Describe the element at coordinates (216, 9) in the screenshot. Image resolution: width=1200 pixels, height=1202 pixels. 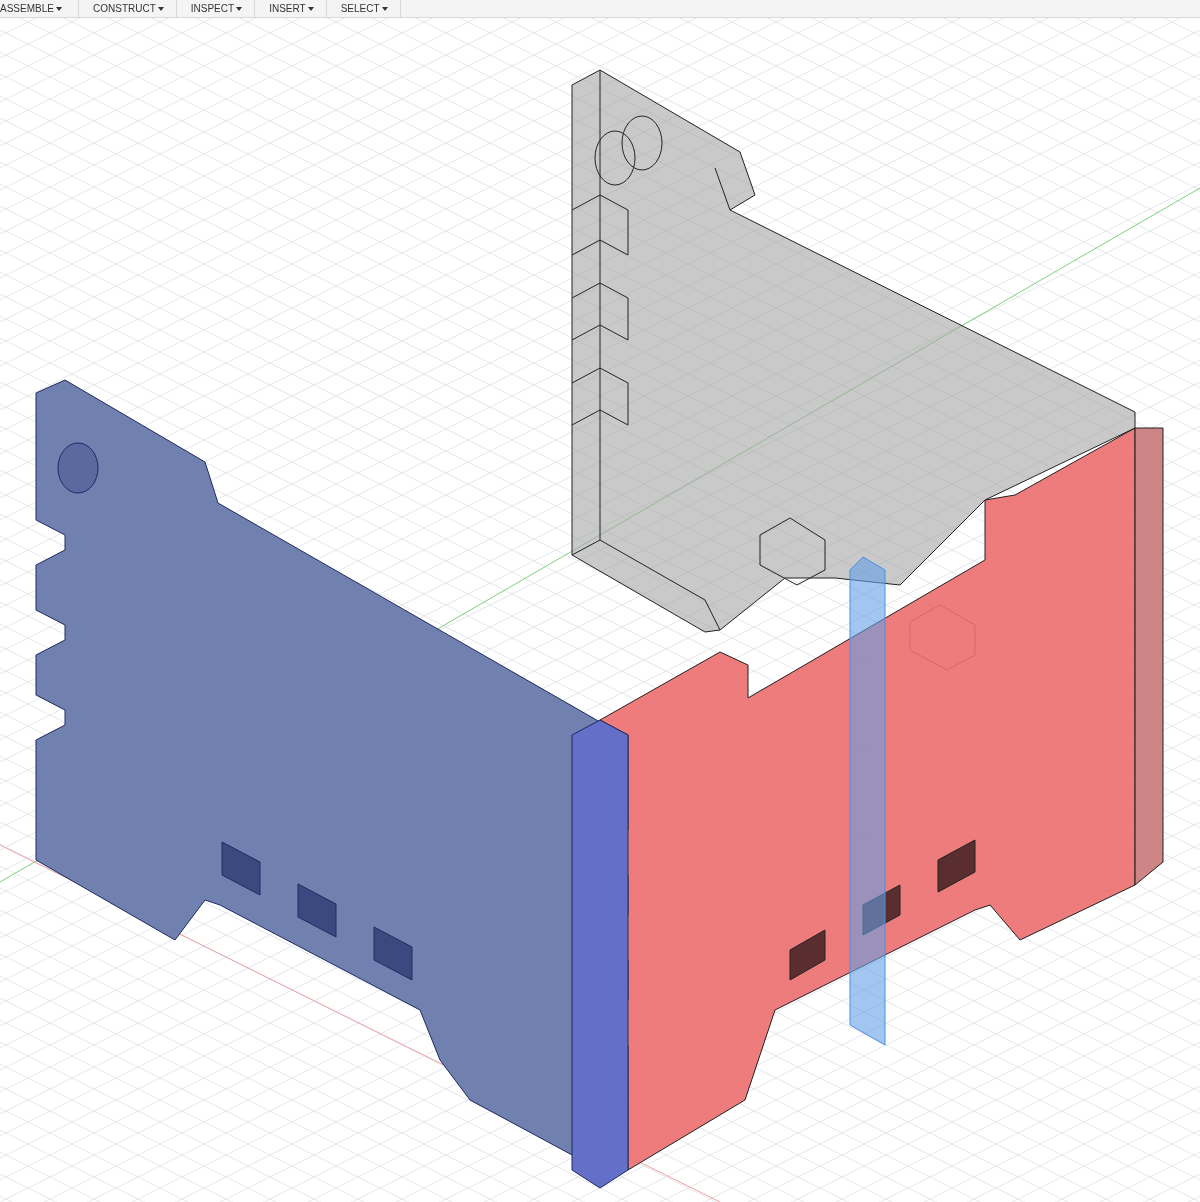
I see `menu-button: INSPECT` at that location.